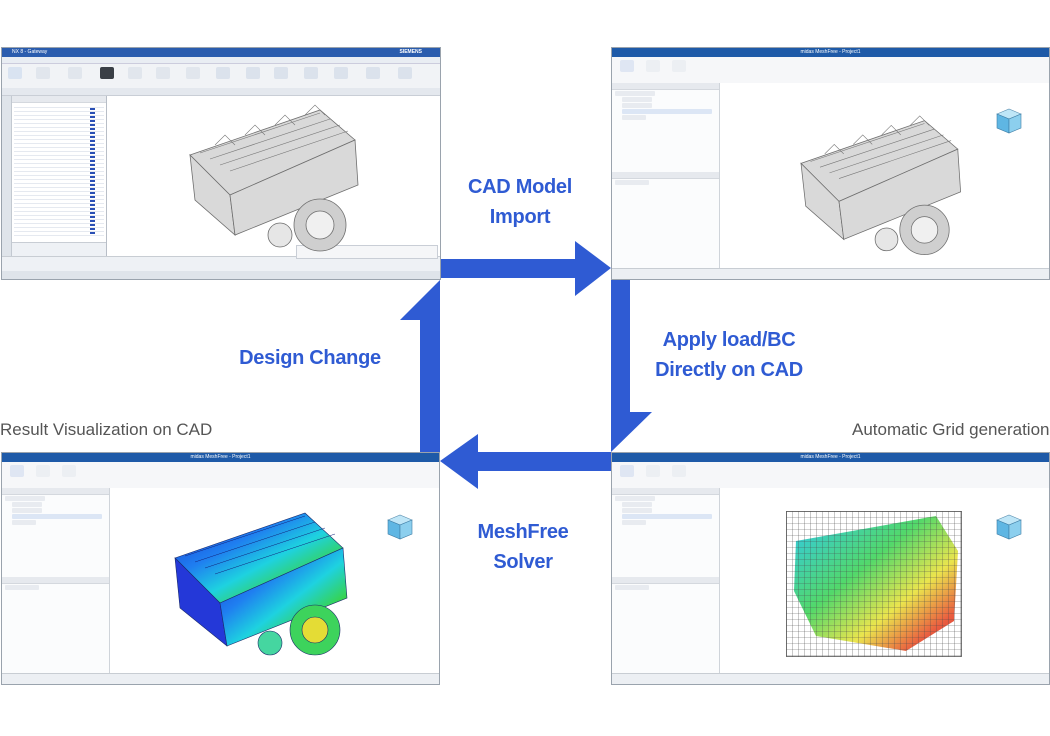 The image size is (1050, 736). I want to click on caption-result-visualization: Result Visualization on CAD, so click(106, 429).